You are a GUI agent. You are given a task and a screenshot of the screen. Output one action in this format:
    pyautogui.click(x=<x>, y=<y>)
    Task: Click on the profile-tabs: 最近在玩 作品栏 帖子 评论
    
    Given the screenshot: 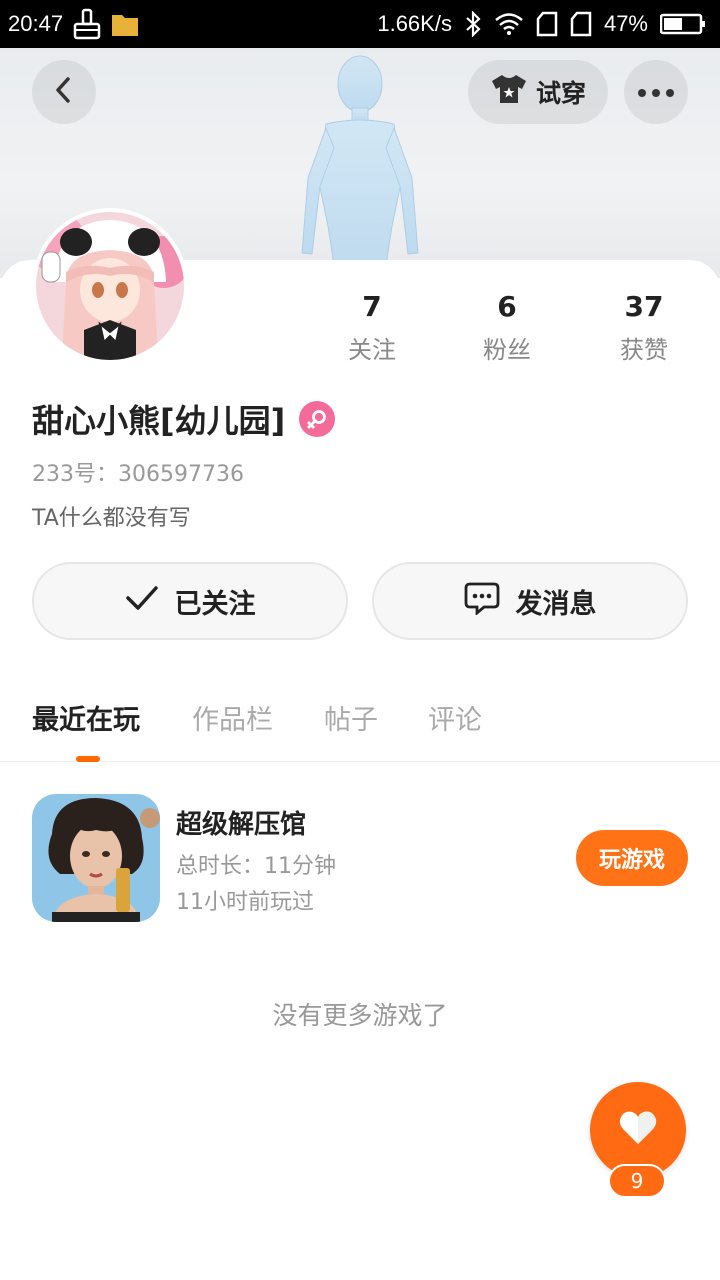 What is the action you would take?
    pyautogui.click(x=360, y=726)
    